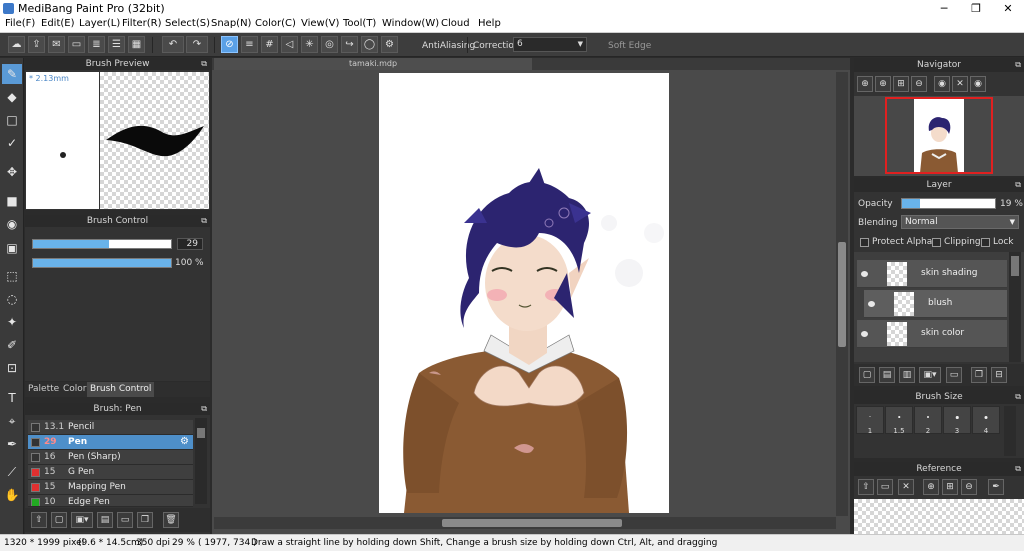  What do you see at coordinates (935, 304) in the screenshot?
I see `layer-row: blush` at bounding box center [935, 304].